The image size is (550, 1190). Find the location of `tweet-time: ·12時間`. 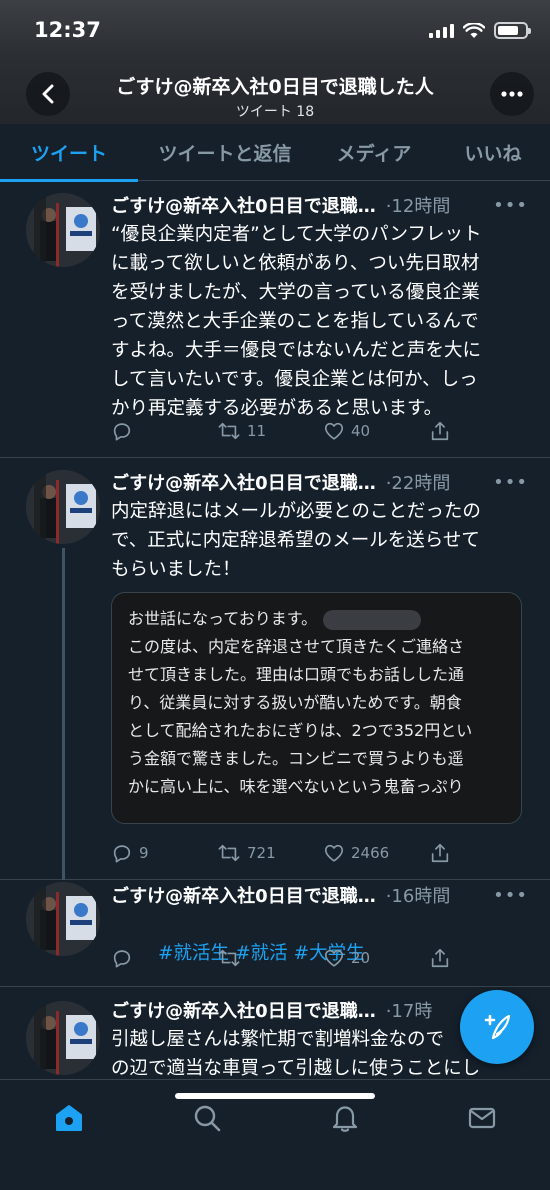

tweet-time: ·12時間 is located at coordinates (418, 206).